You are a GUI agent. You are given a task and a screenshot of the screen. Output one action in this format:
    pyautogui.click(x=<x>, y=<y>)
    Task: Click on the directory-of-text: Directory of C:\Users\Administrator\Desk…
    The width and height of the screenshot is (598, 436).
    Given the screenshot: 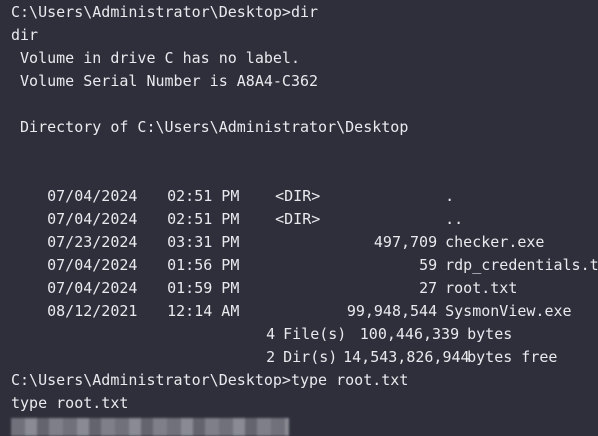 What is the action you would take?
    pyautogui.click(x=210, y=127)
    